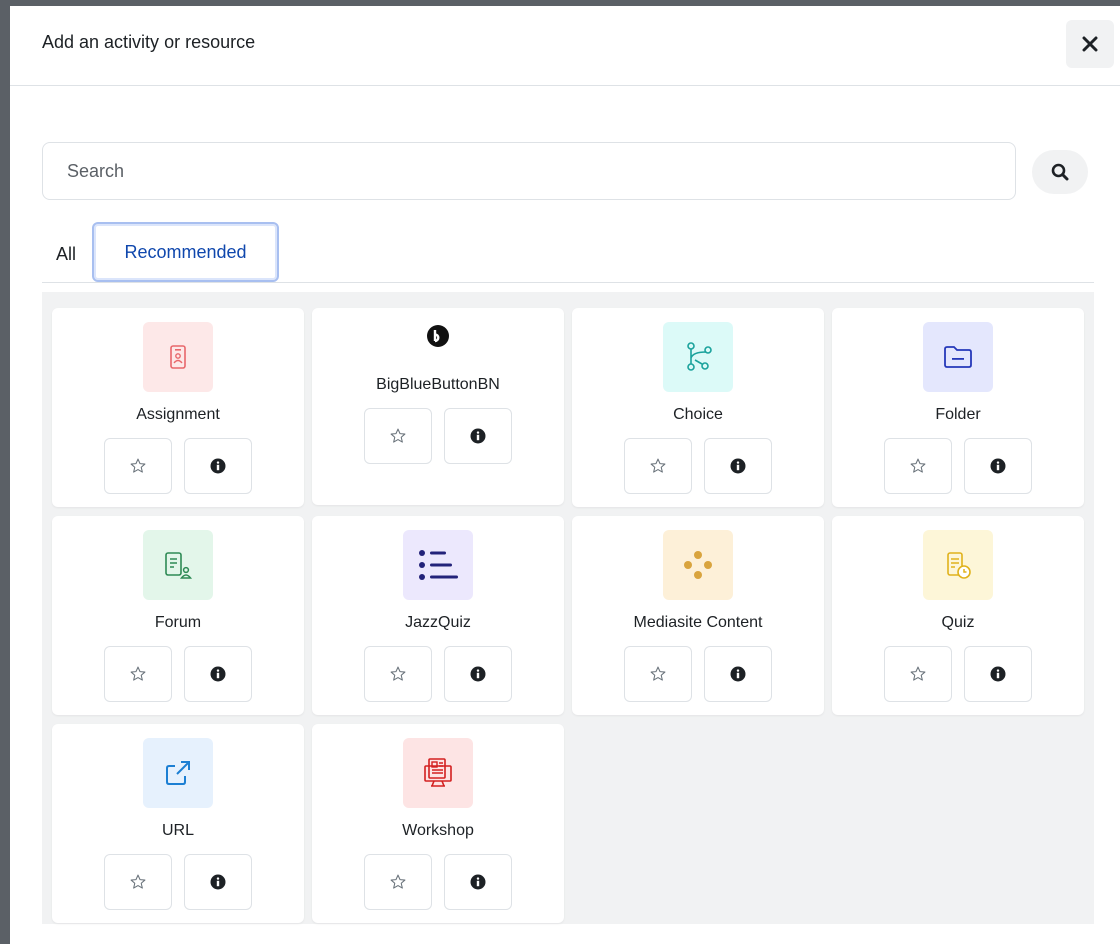 This screenshot has height=944, width=1120. I want to click on activity-card: BigBlueButtonBN, so click(438, 406).